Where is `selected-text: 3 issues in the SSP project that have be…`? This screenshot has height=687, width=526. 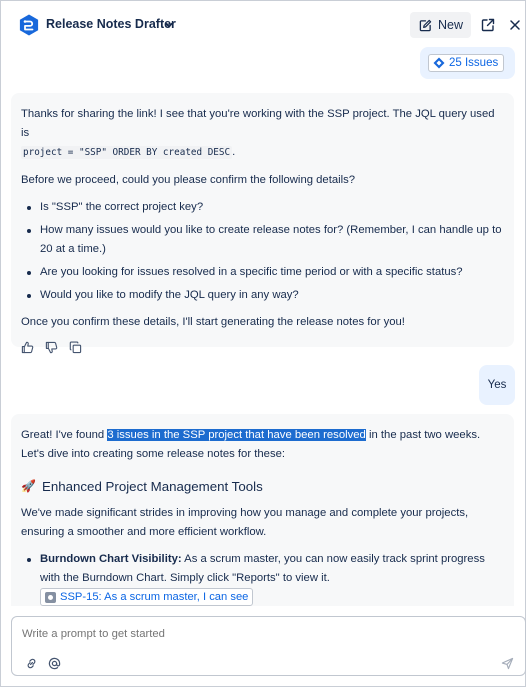 selected-text: 3 issues in the SSP project that have be… is located at coordinates (236, 435).